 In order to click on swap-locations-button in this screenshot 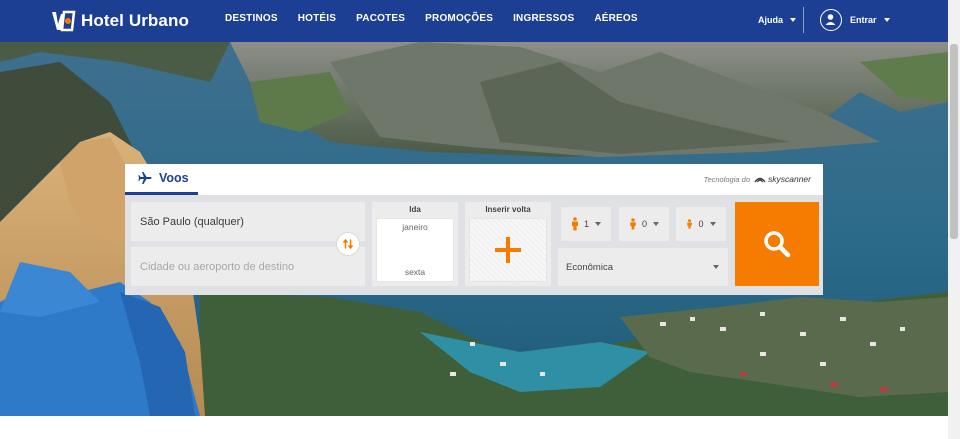, I will do `click(348, 244)`.